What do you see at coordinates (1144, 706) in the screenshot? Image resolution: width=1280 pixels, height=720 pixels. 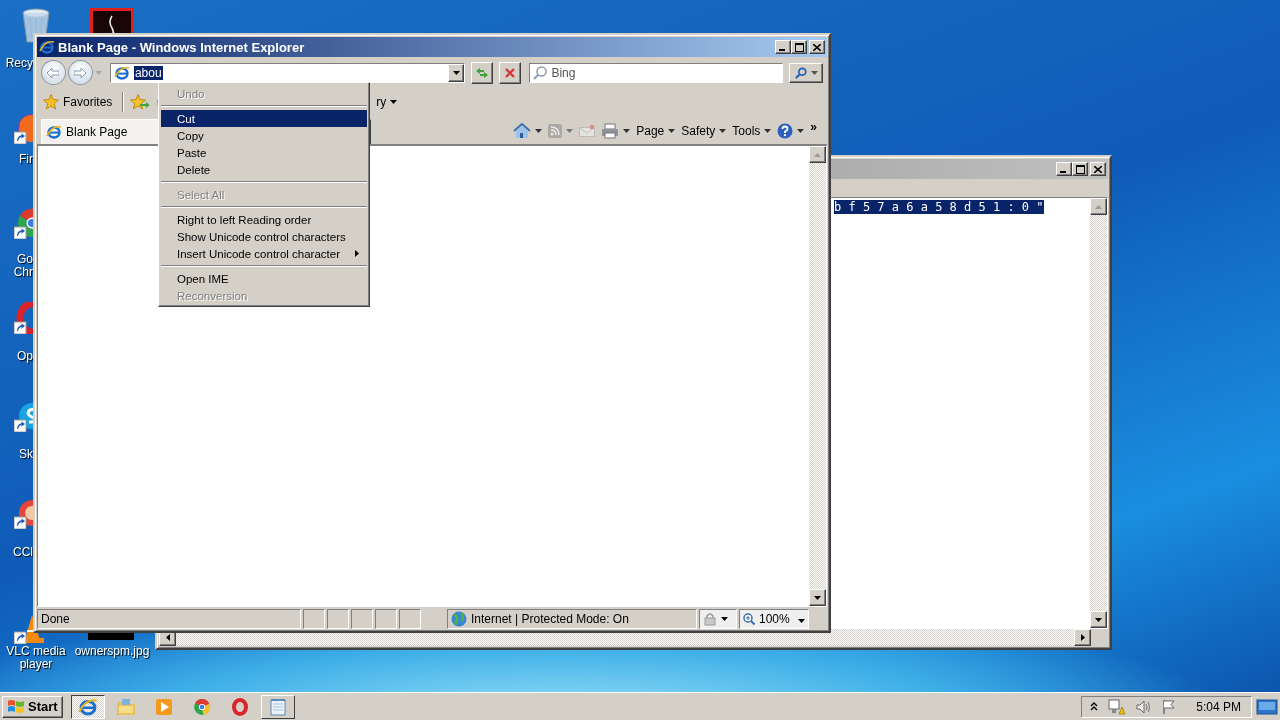 I see `speaker-icon` at bounding box center [1144, 706].